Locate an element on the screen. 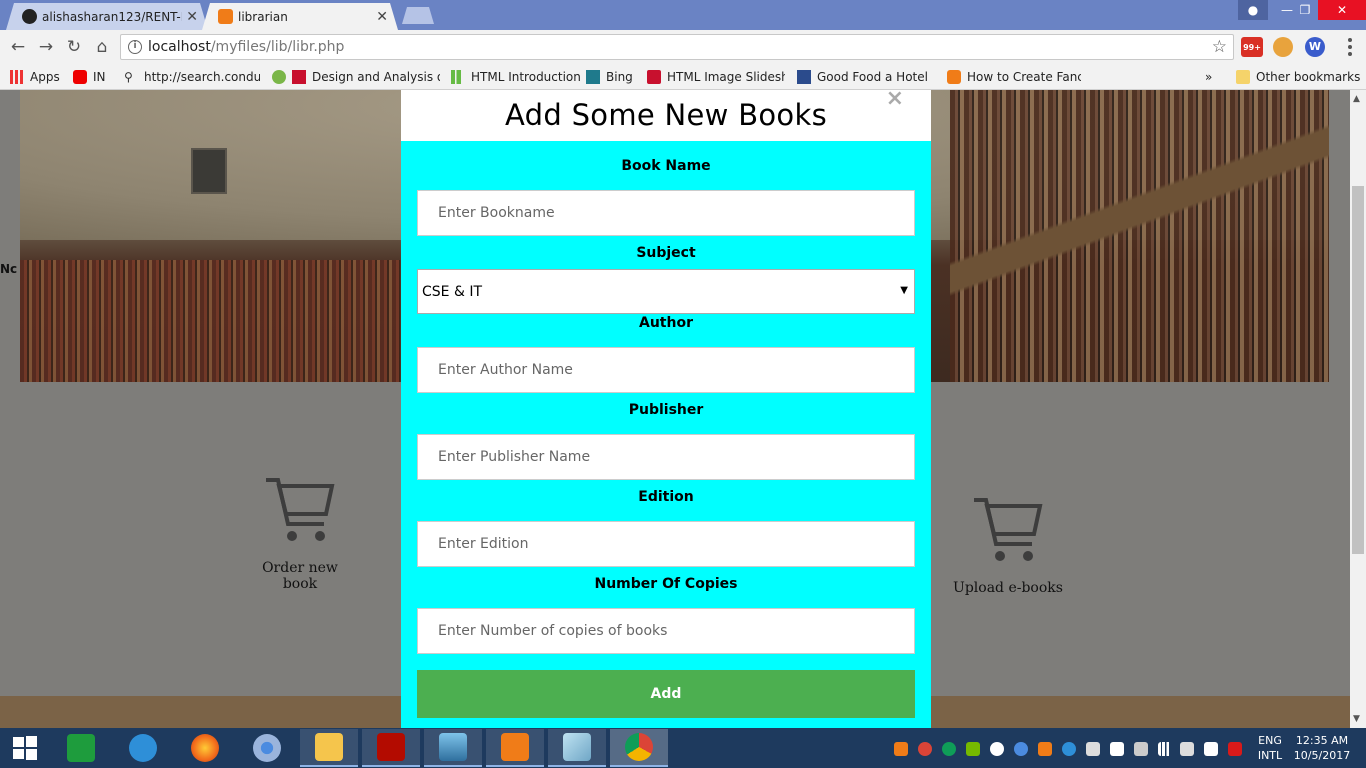 The image size is (1366, 768). search-icon: ⚲ is located at coordinates (128, 77).